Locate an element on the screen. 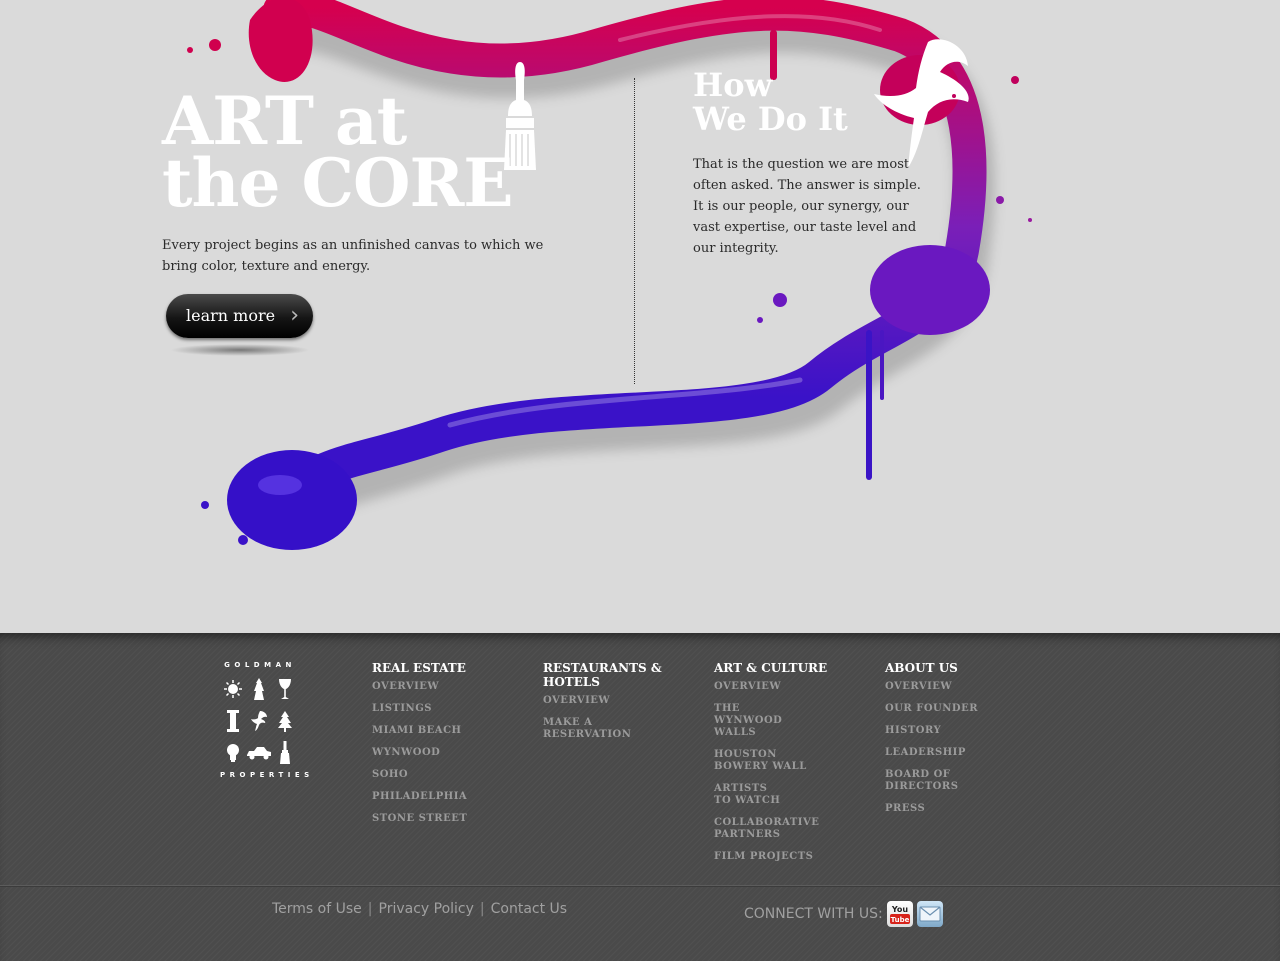 The width and height of the screenshot is (1280, 961). connect-with-us: CONNECT WITH US: You Tube is located at coordinates (843, 914).